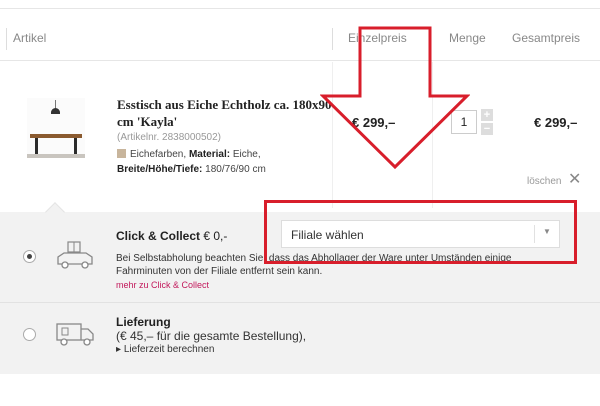  Describe the element at coordinates (169, 349) in the screenshot. I see `delivery-time-link-label: Lieferzeit berechnen` at that location.